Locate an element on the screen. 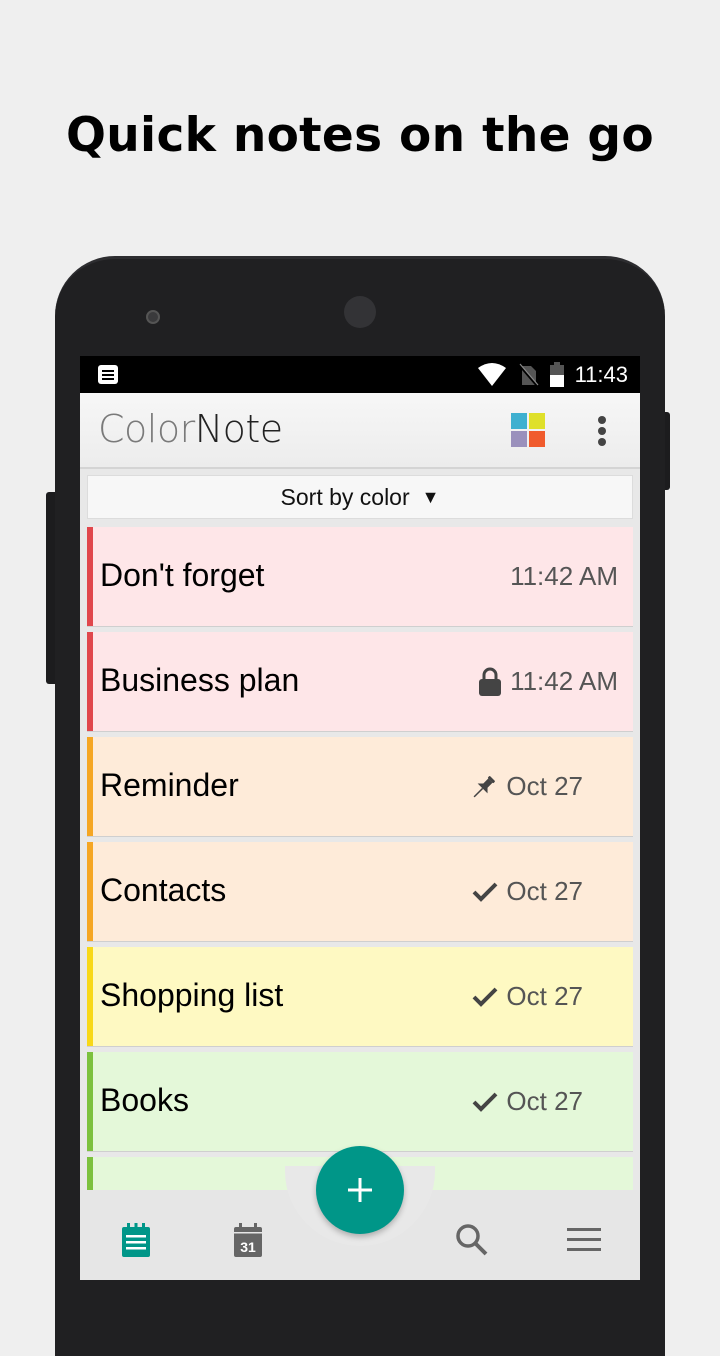 Image resolution: width=720 pixels, height=1356 pixels. notification-icon is located at coordinates (108, 374).